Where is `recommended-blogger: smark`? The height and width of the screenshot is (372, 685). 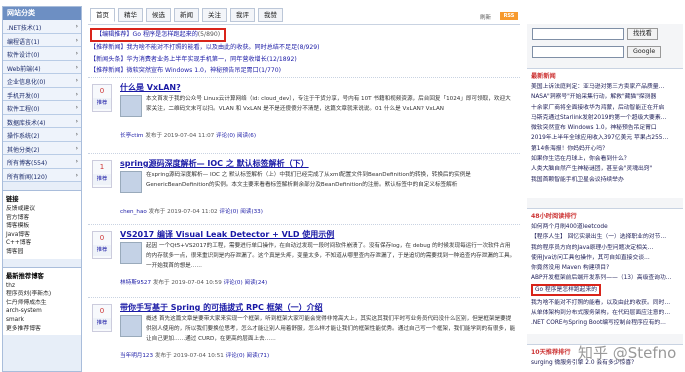
recommended-blogger: smark is located at coordinates (42, 320).